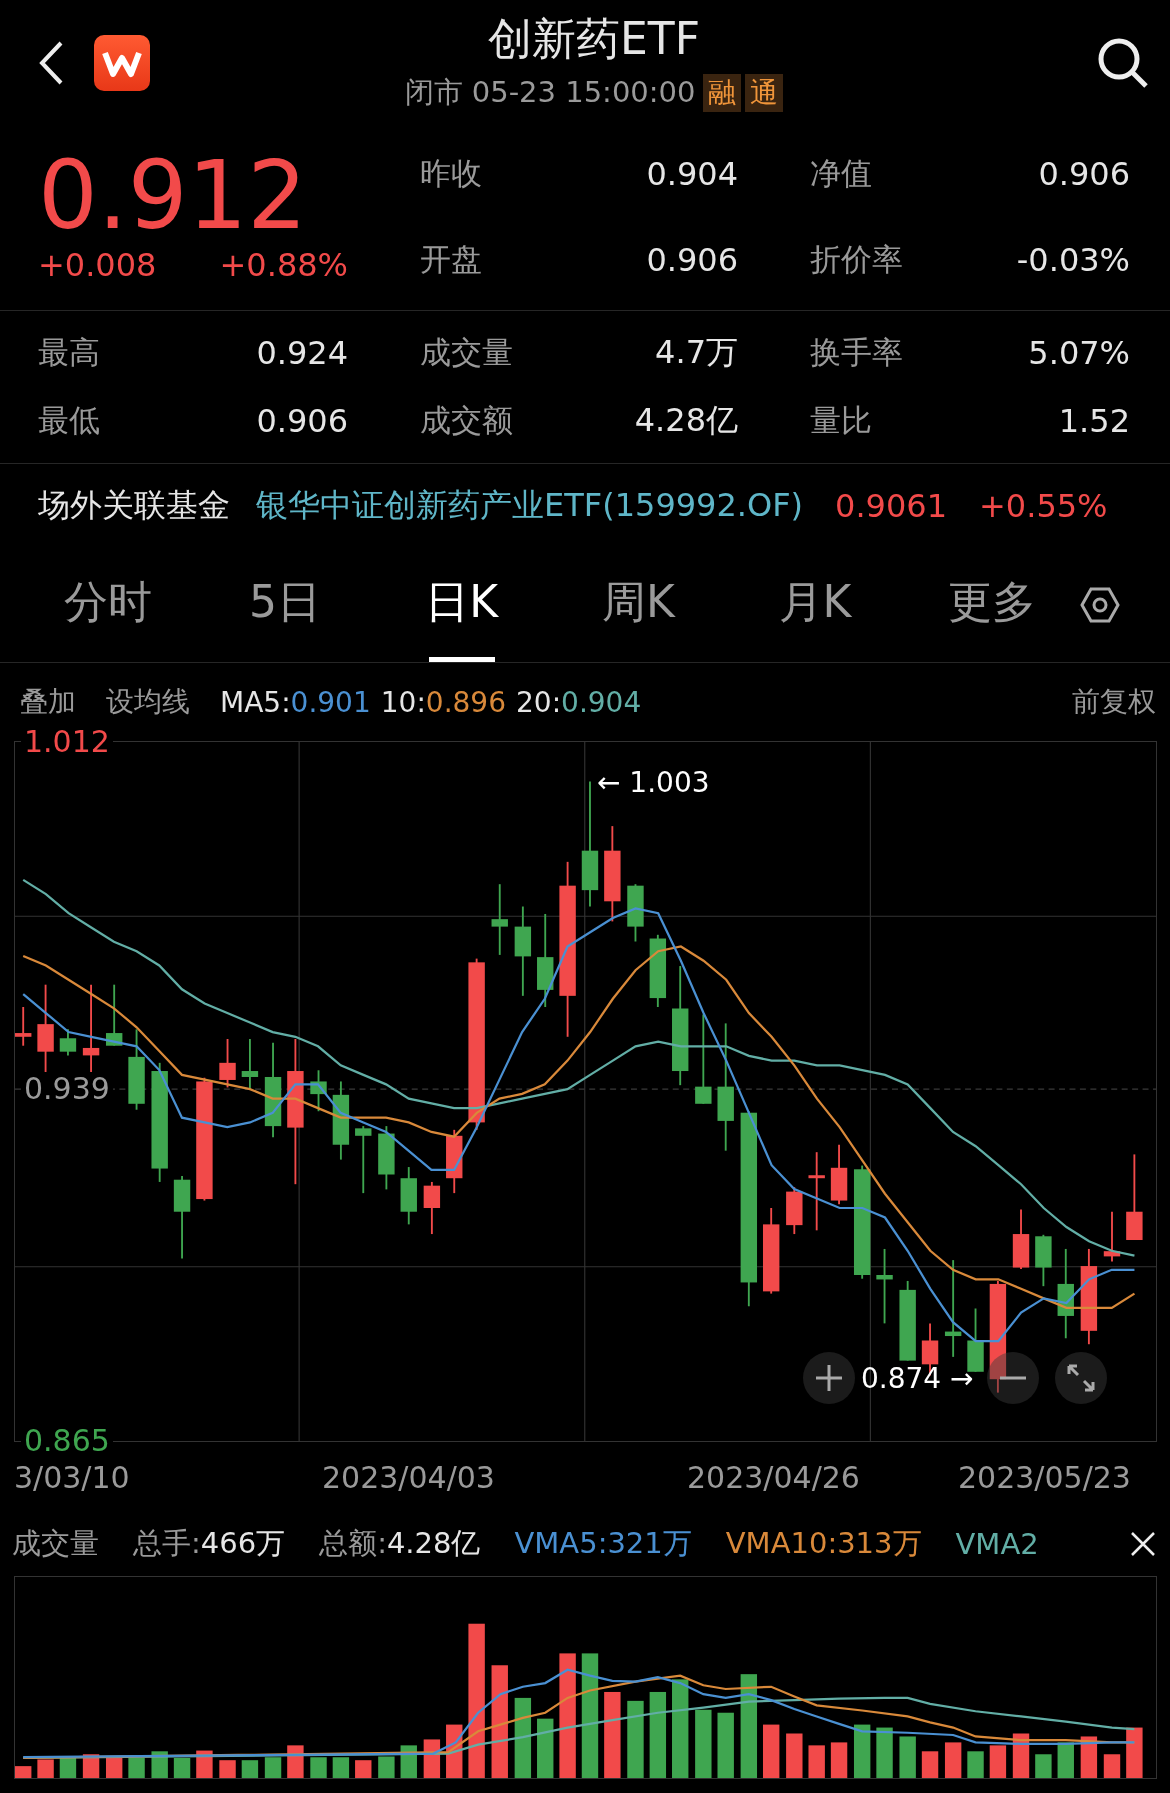 This screenshot has height=1793, width=1170. Describe the element at coordinates (409, 1477) in the screenshot. I see `date-label: 2023/04/03` at that location.